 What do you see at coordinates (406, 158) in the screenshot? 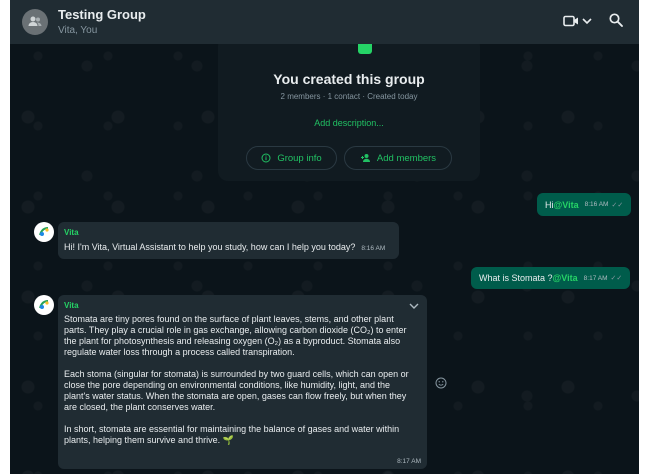
I see `add-members-label: Add members` at bounding box center [406, 158].